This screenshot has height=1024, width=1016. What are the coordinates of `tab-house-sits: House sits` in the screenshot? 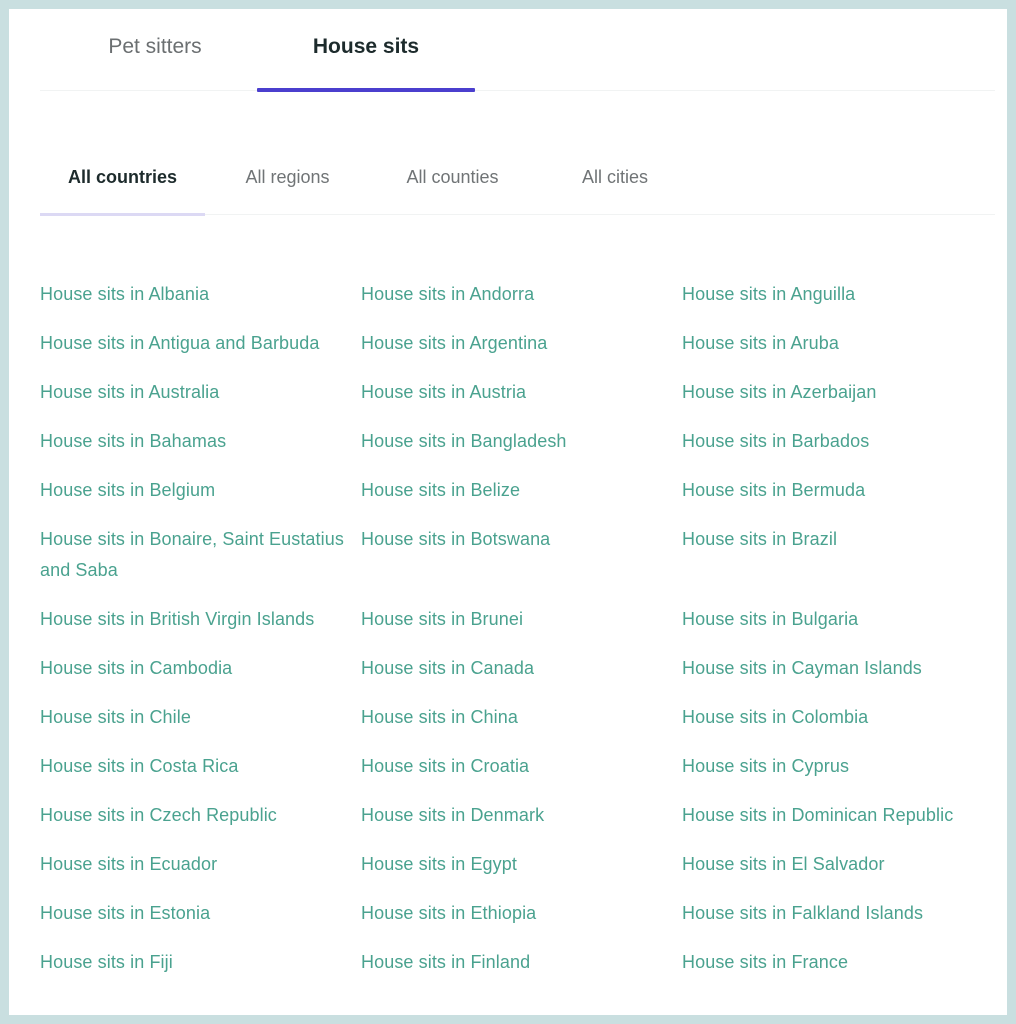 It's located at (366, 63).